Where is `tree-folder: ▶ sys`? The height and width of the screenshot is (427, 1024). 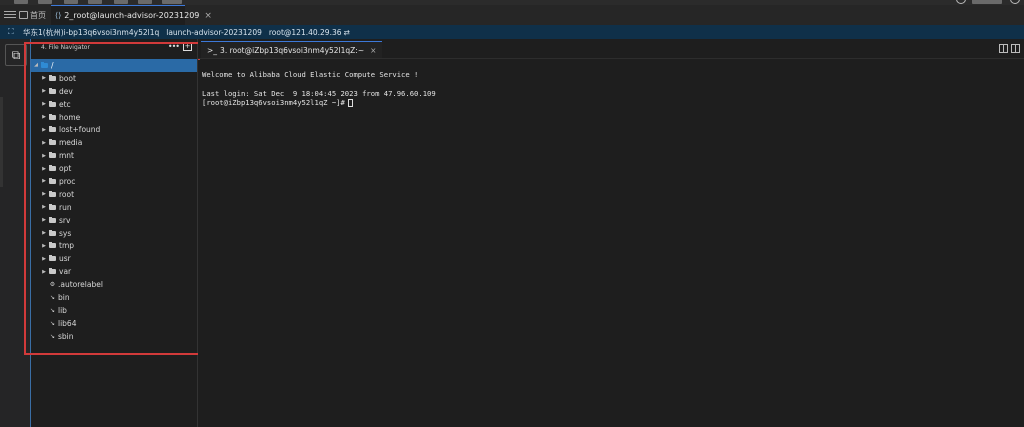 tree-folder: ▶ sys is located at coordinates (114, 233).